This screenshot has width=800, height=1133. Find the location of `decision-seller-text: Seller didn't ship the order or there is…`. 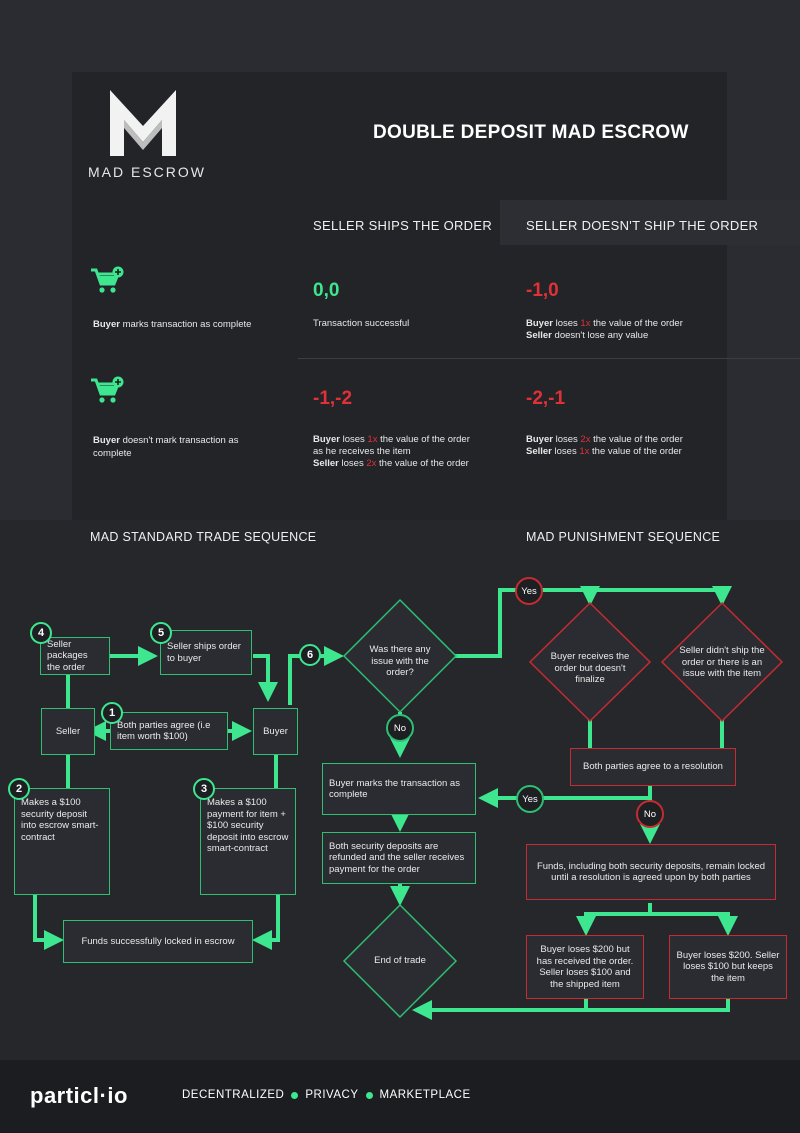

decision-seller-text: Seller didn't ship the order or there is… is located at coordinates (722, 662).